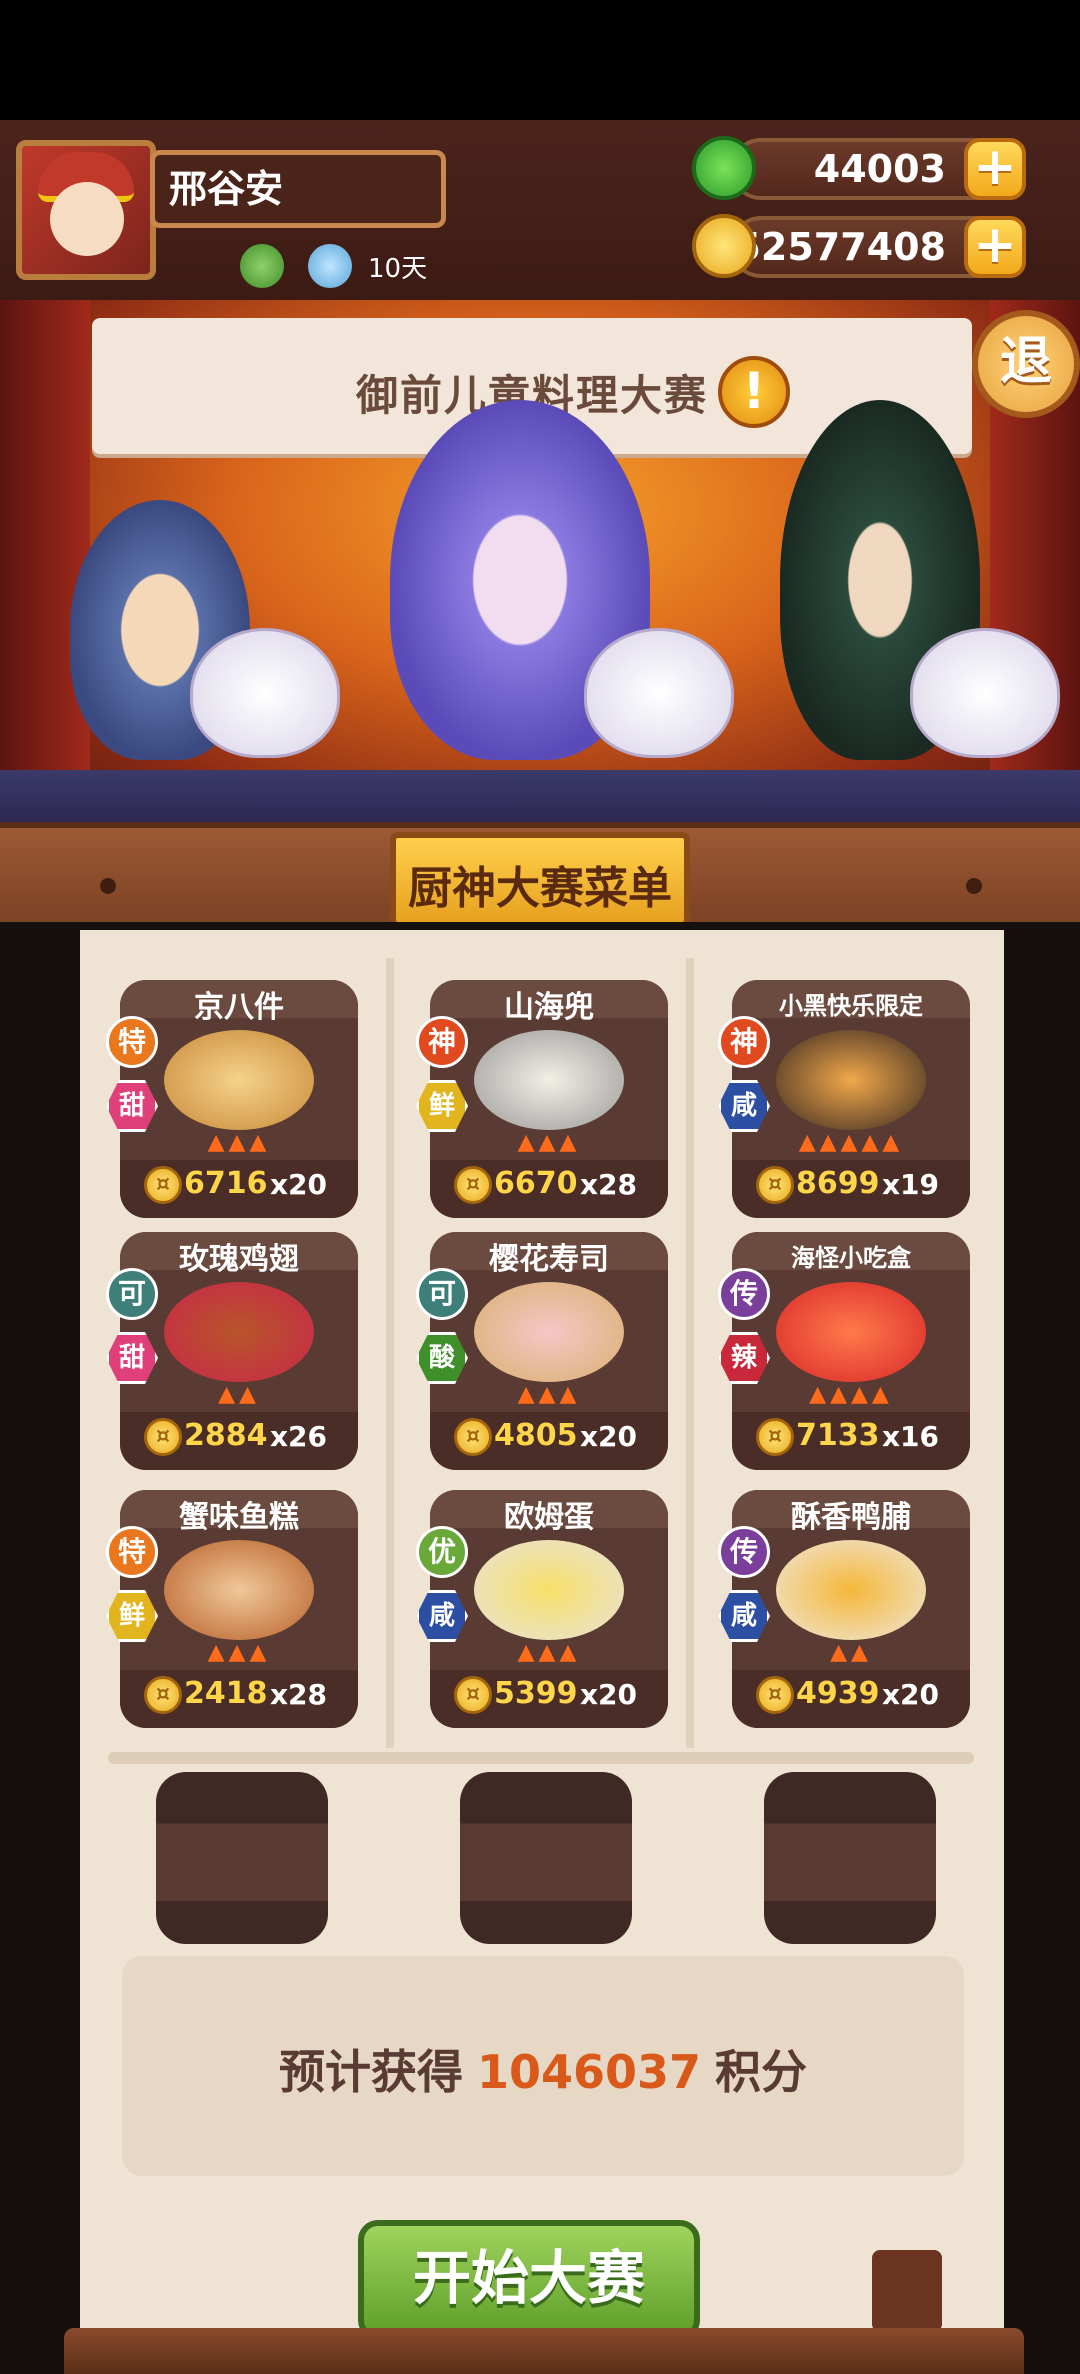  Describe the element at coordinates (544, 2351) in the screenshot. I see `bottom-plank` at that location.